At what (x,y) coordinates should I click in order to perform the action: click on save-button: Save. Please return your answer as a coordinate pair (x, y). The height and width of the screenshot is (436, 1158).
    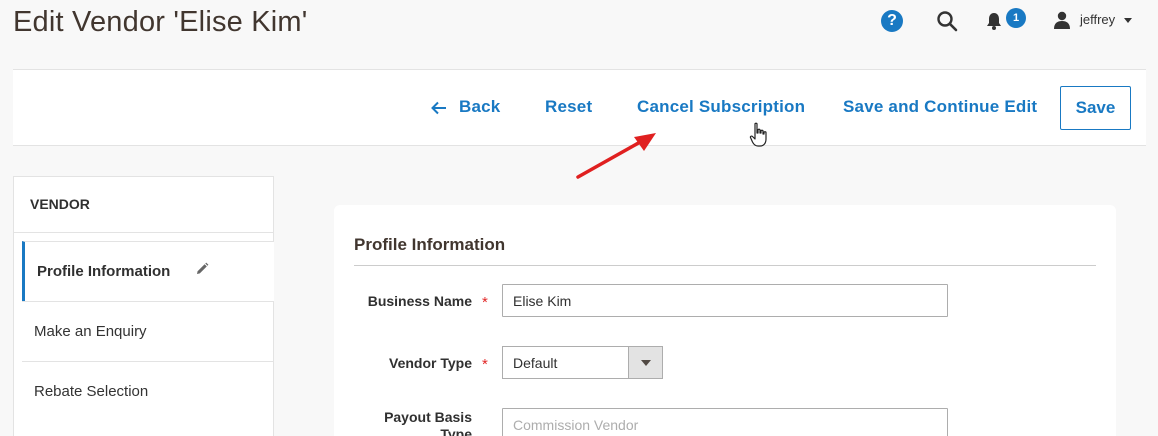
    Looking at the image, I should click on (1095, 108).